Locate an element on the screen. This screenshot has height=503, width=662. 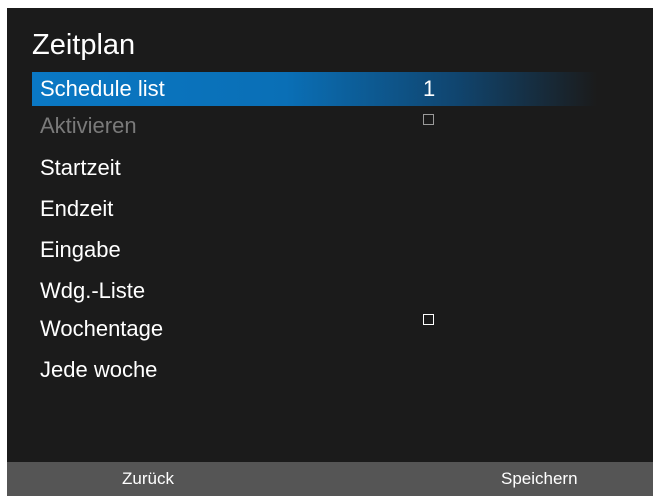
menu-item-aktivieren: Aktivieren is located at coordinates (314, 126).